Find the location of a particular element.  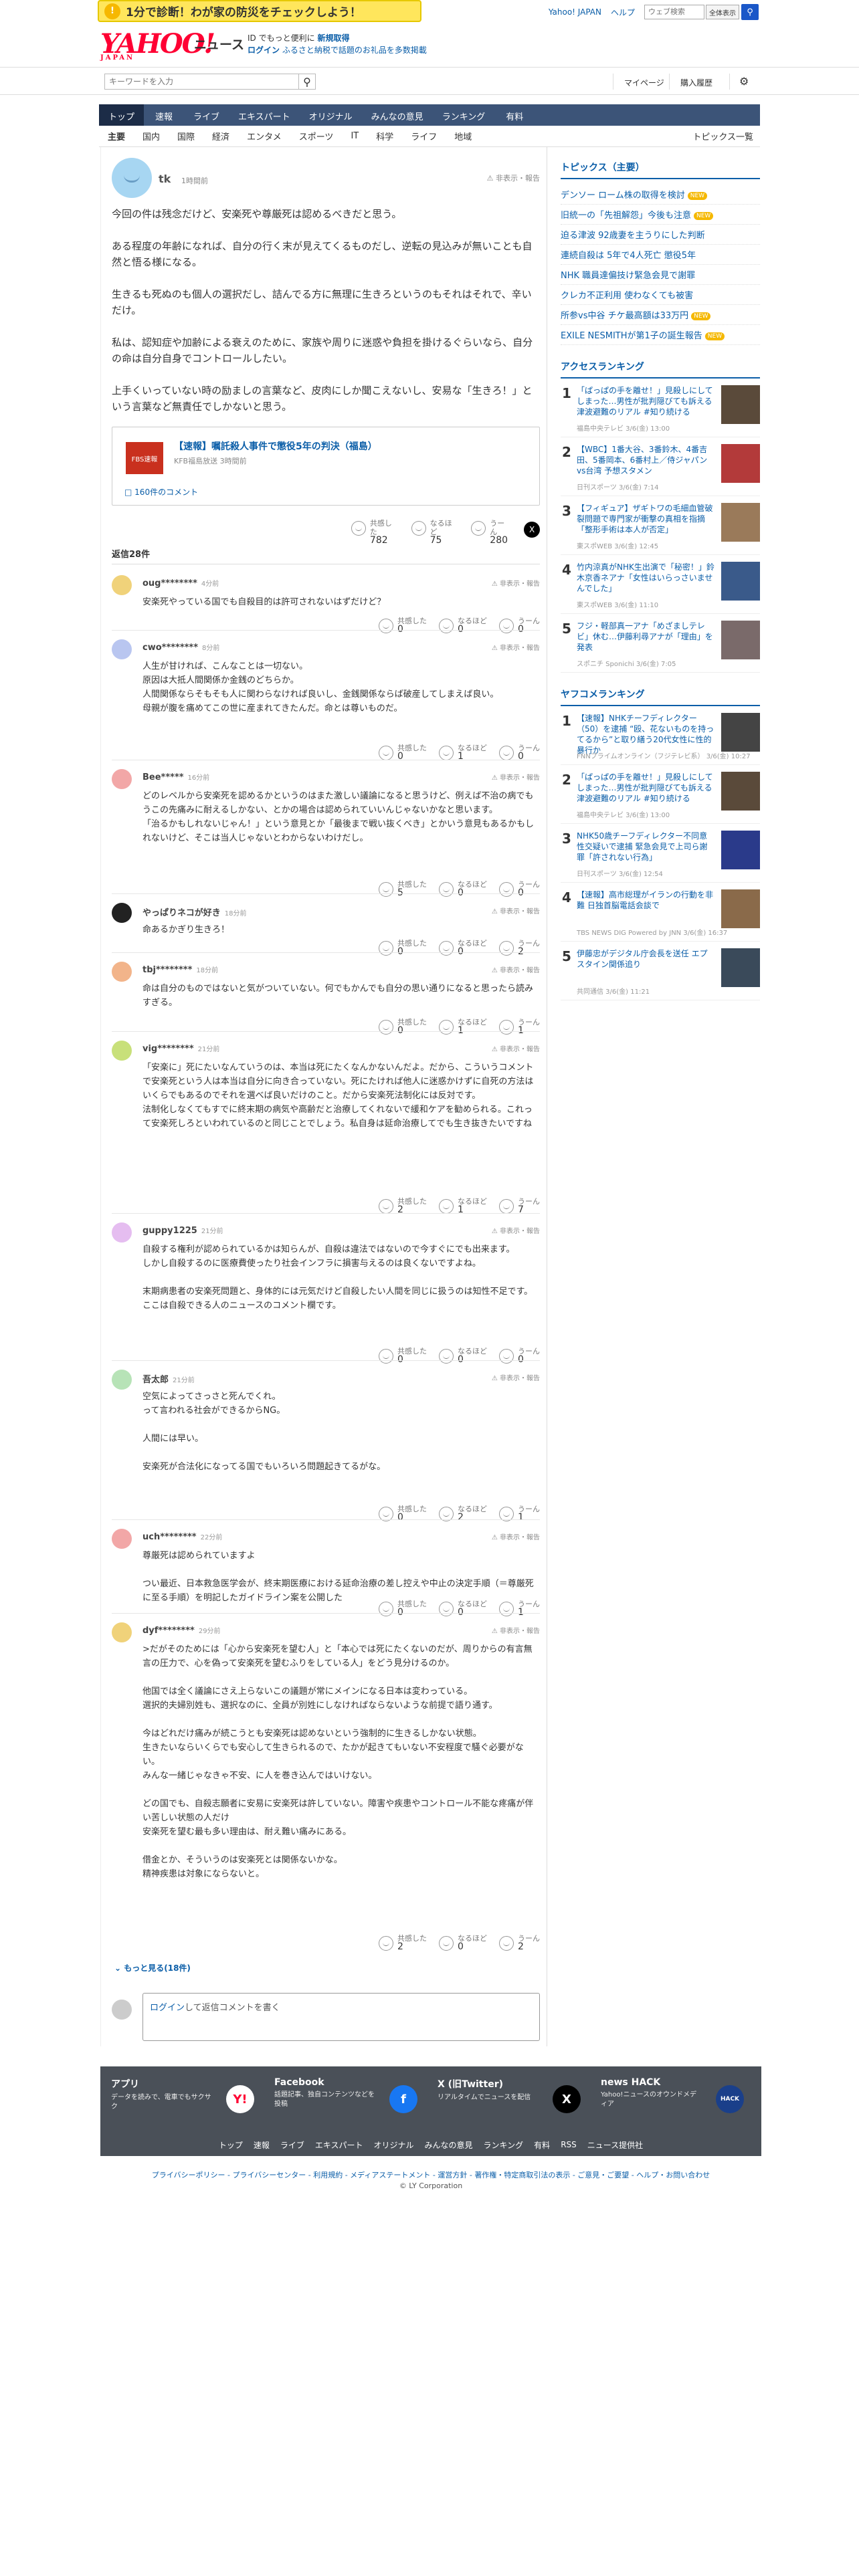

footer-app-link: Facebook 話題記事、独自コンテンツなどを投稿 f is located at coordinates (351, 2104).